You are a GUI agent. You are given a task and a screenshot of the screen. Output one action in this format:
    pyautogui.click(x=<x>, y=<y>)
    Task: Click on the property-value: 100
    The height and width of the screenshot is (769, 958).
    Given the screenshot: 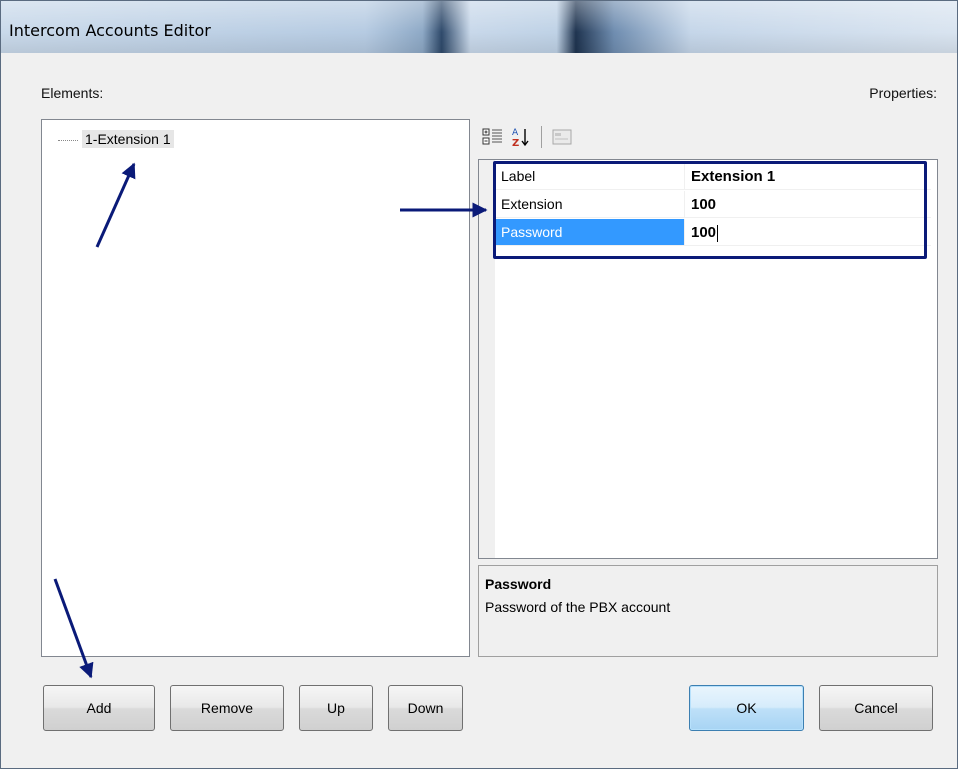 What is the action you would take?
    pyautogui.click(x=808, y=204)
    